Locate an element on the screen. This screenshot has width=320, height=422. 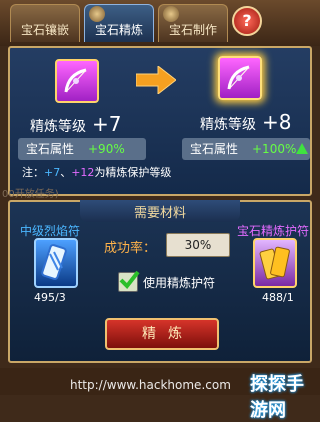
gem-slot-next is located at coordinates (240, 78).